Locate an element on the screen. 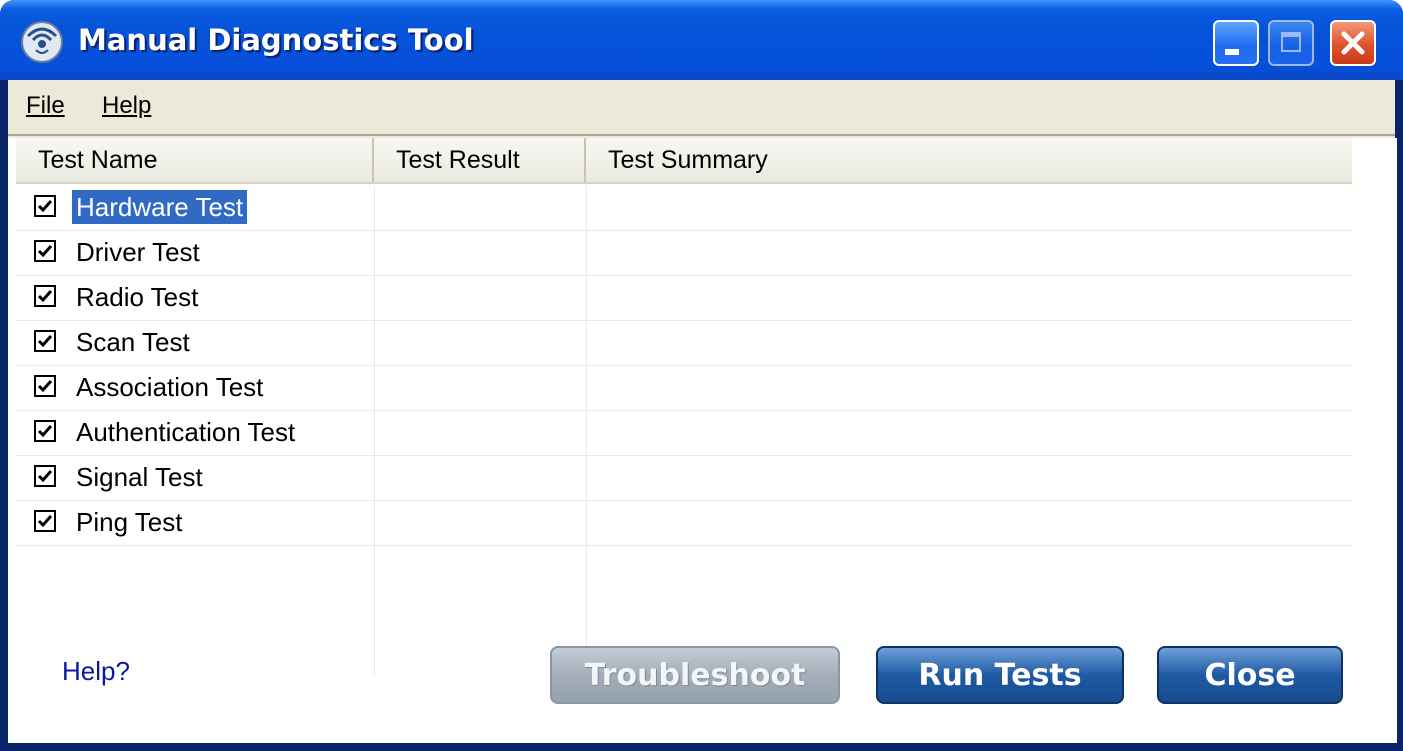  title-bar: Manual Diagnostics Tool is located at coordinates (701, 40).